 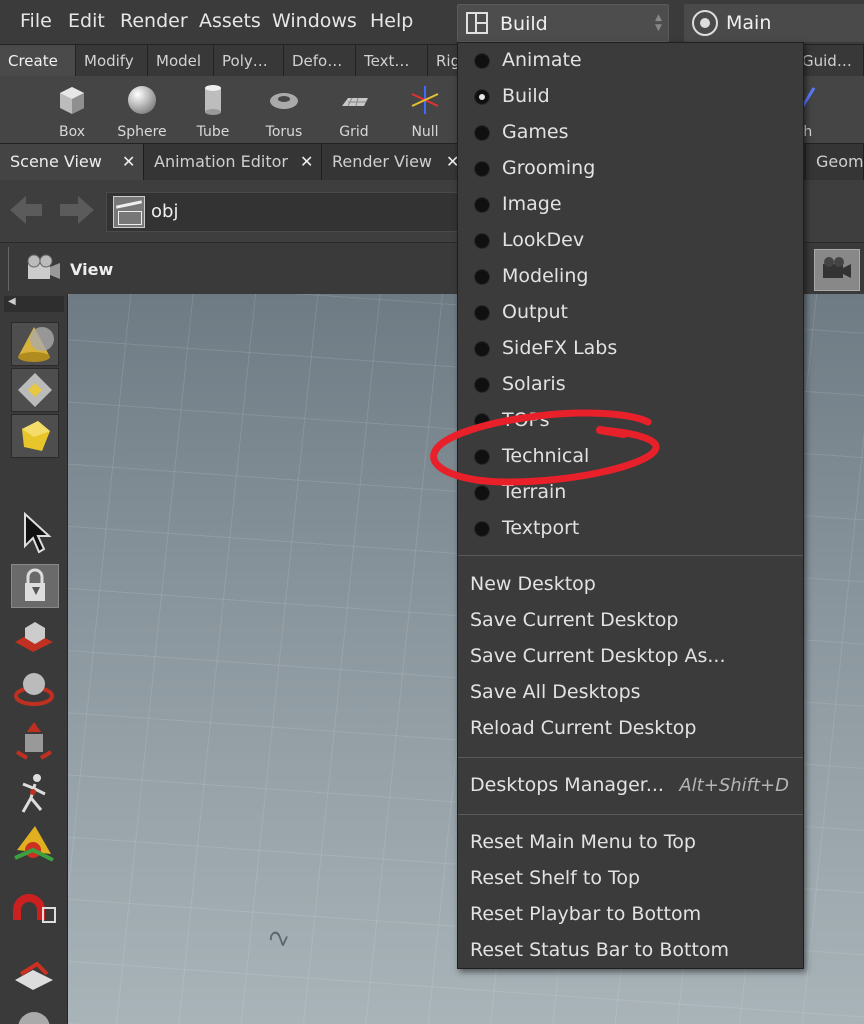 What do you see at coordinates (630, 385) in the screenshot?
I see `menu-item-desktop-solaris: Solaris` at bounding box center [630, 385].